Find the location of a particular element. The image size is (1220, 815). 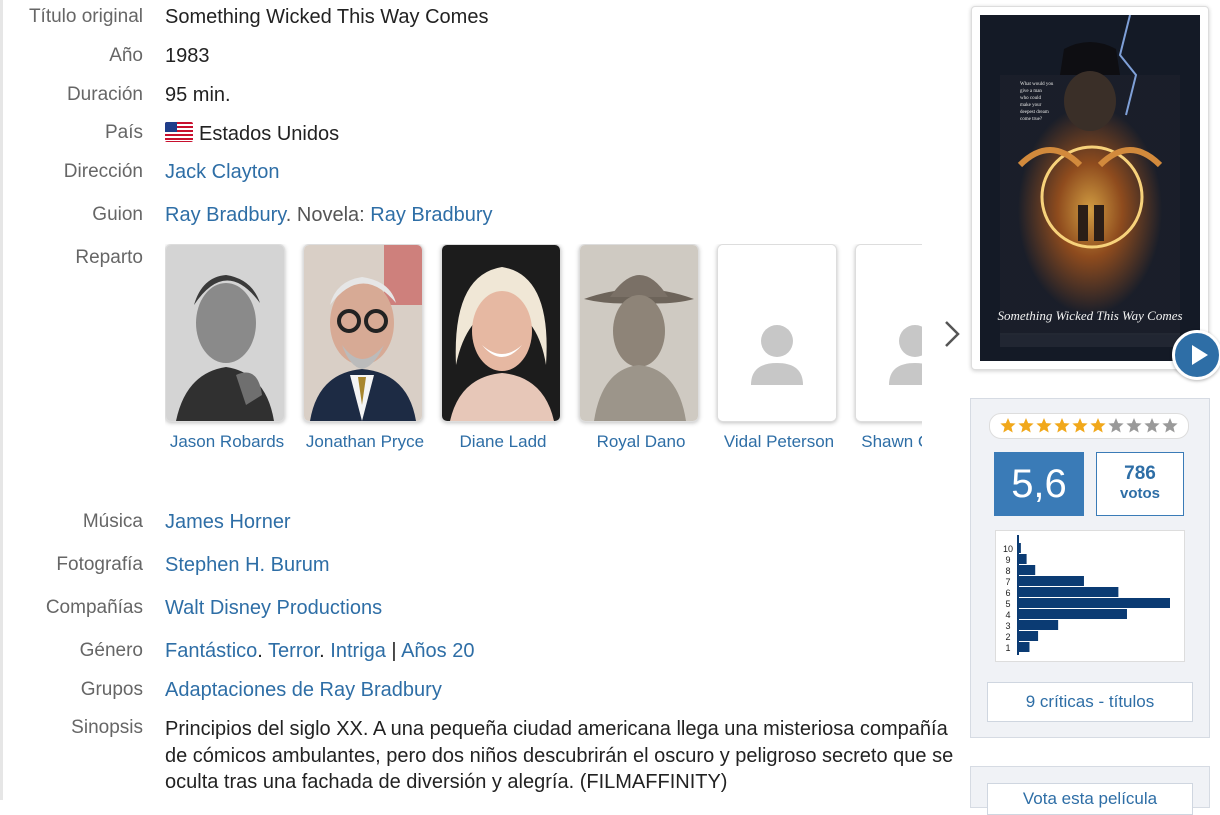

label-genre: Género is located at coordinates (111, 650).